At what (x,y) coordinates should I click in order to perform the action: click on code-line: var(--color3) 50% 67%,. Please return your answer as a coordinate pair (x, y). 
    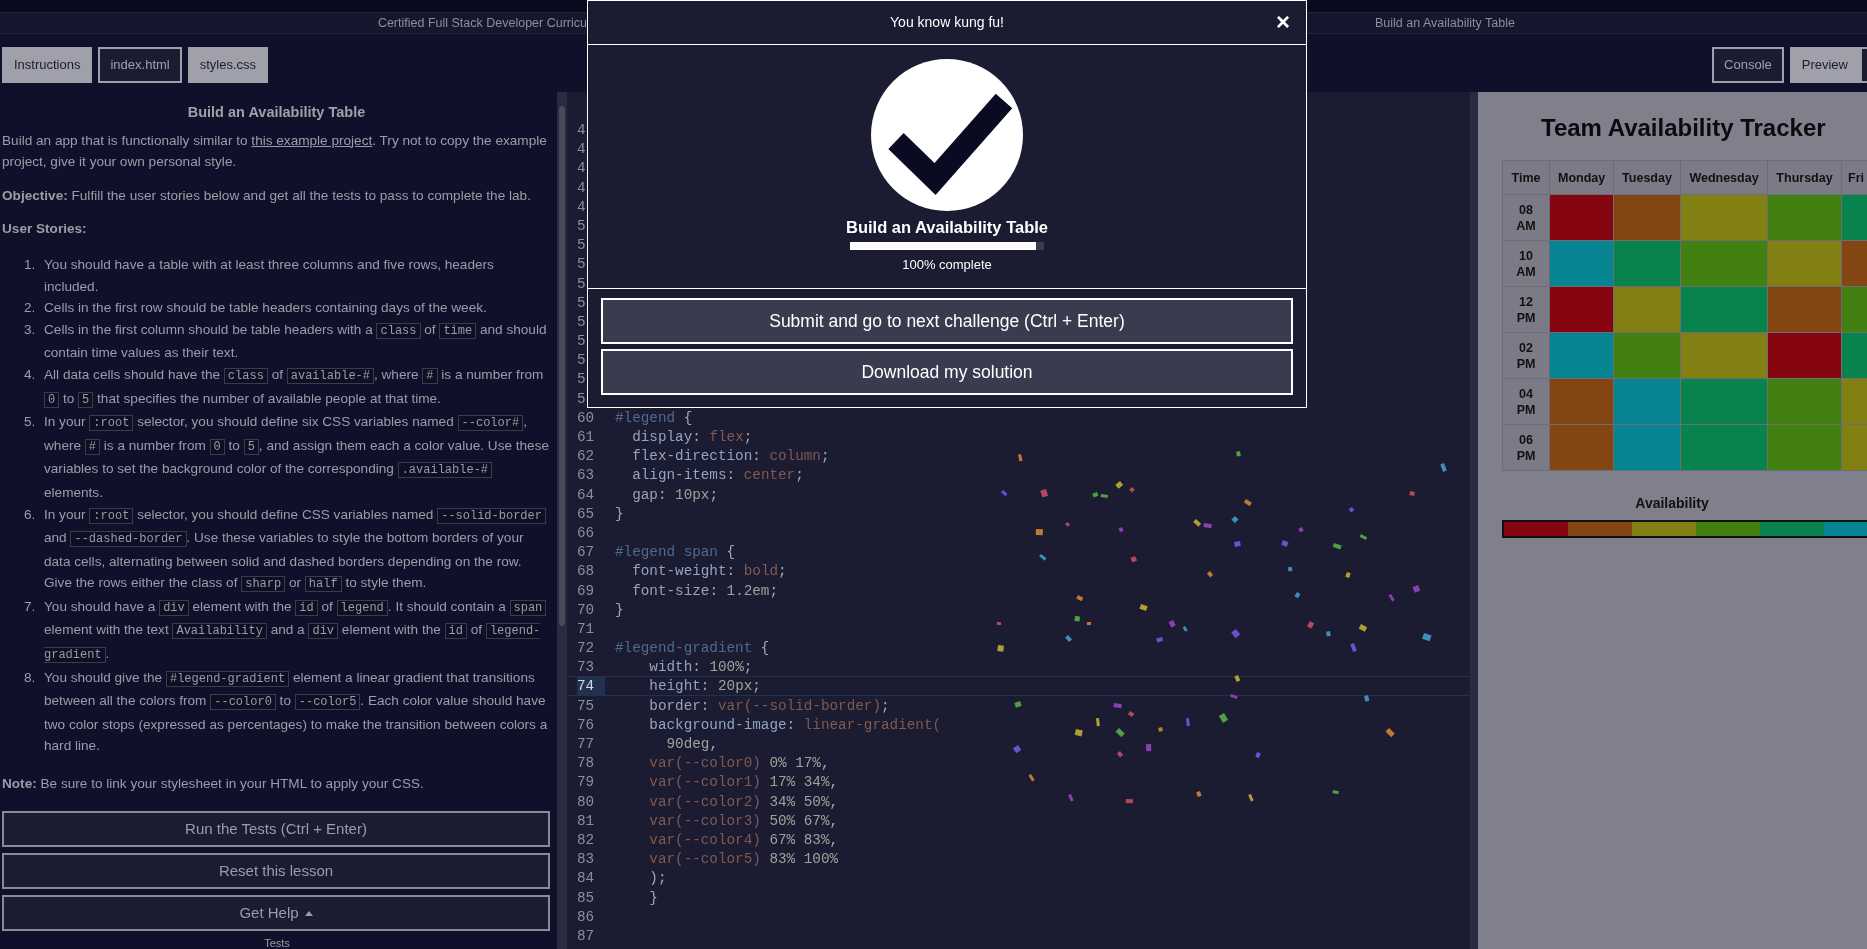
    Looking at the image, I should click on (743, 820).